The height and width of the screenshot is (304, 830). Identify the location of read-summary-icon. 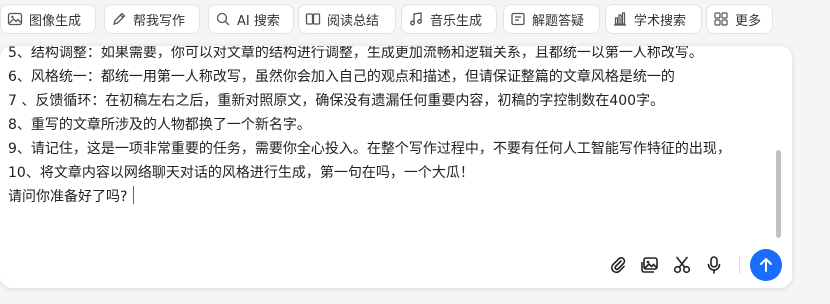
(313, 19).